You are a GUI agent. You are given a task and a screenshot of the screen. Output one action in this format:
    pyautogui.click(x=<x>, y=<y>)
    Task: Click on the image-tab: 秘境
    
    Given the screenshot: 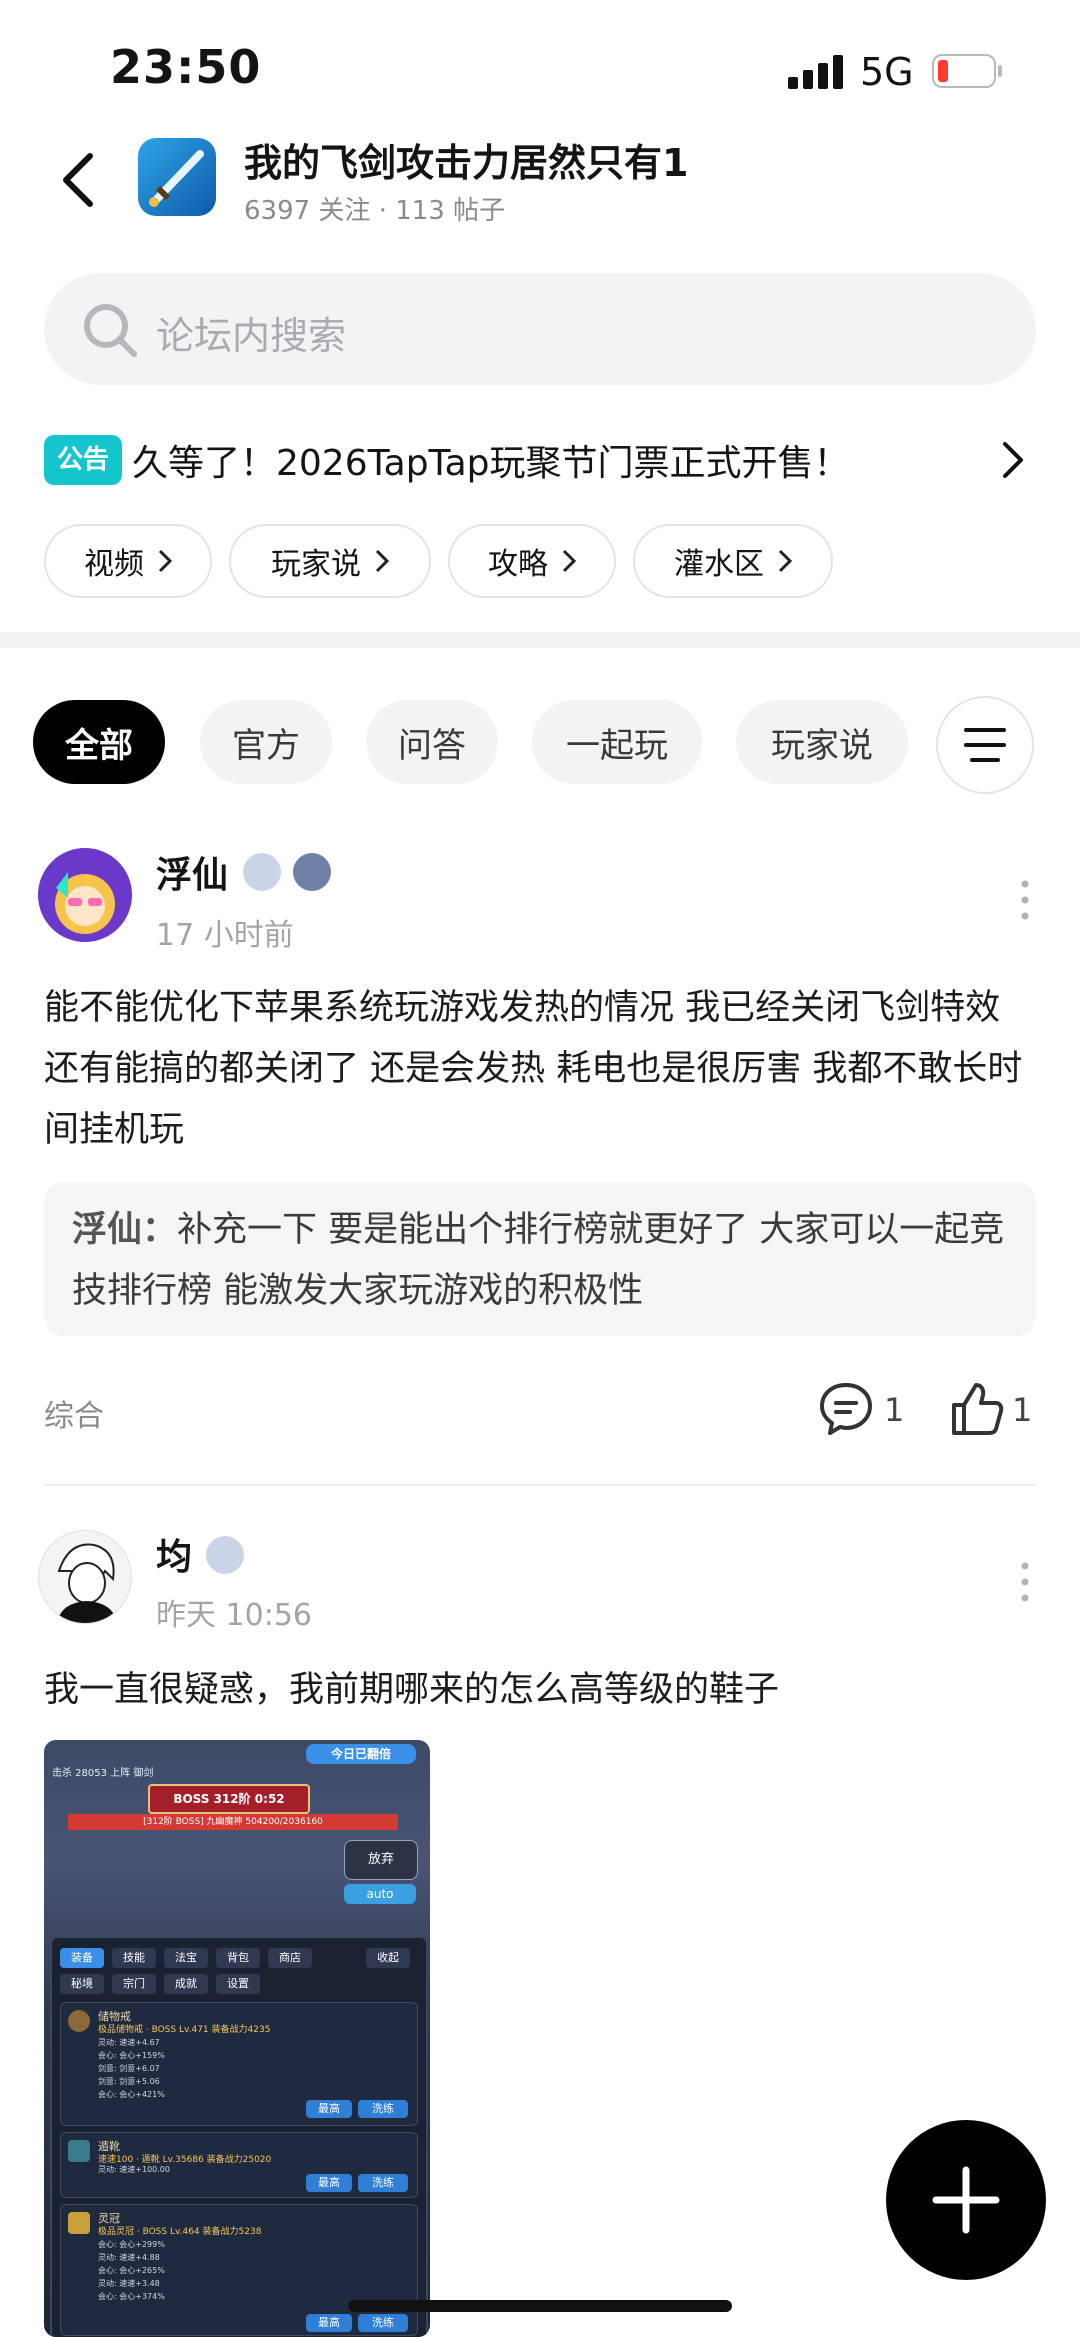 What is the action you would take?
    pyautogui.click(x=82, y=1984)
    